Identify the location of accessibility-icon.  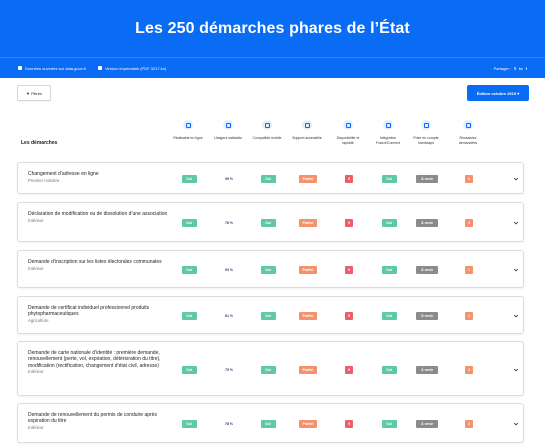
(426, 125).